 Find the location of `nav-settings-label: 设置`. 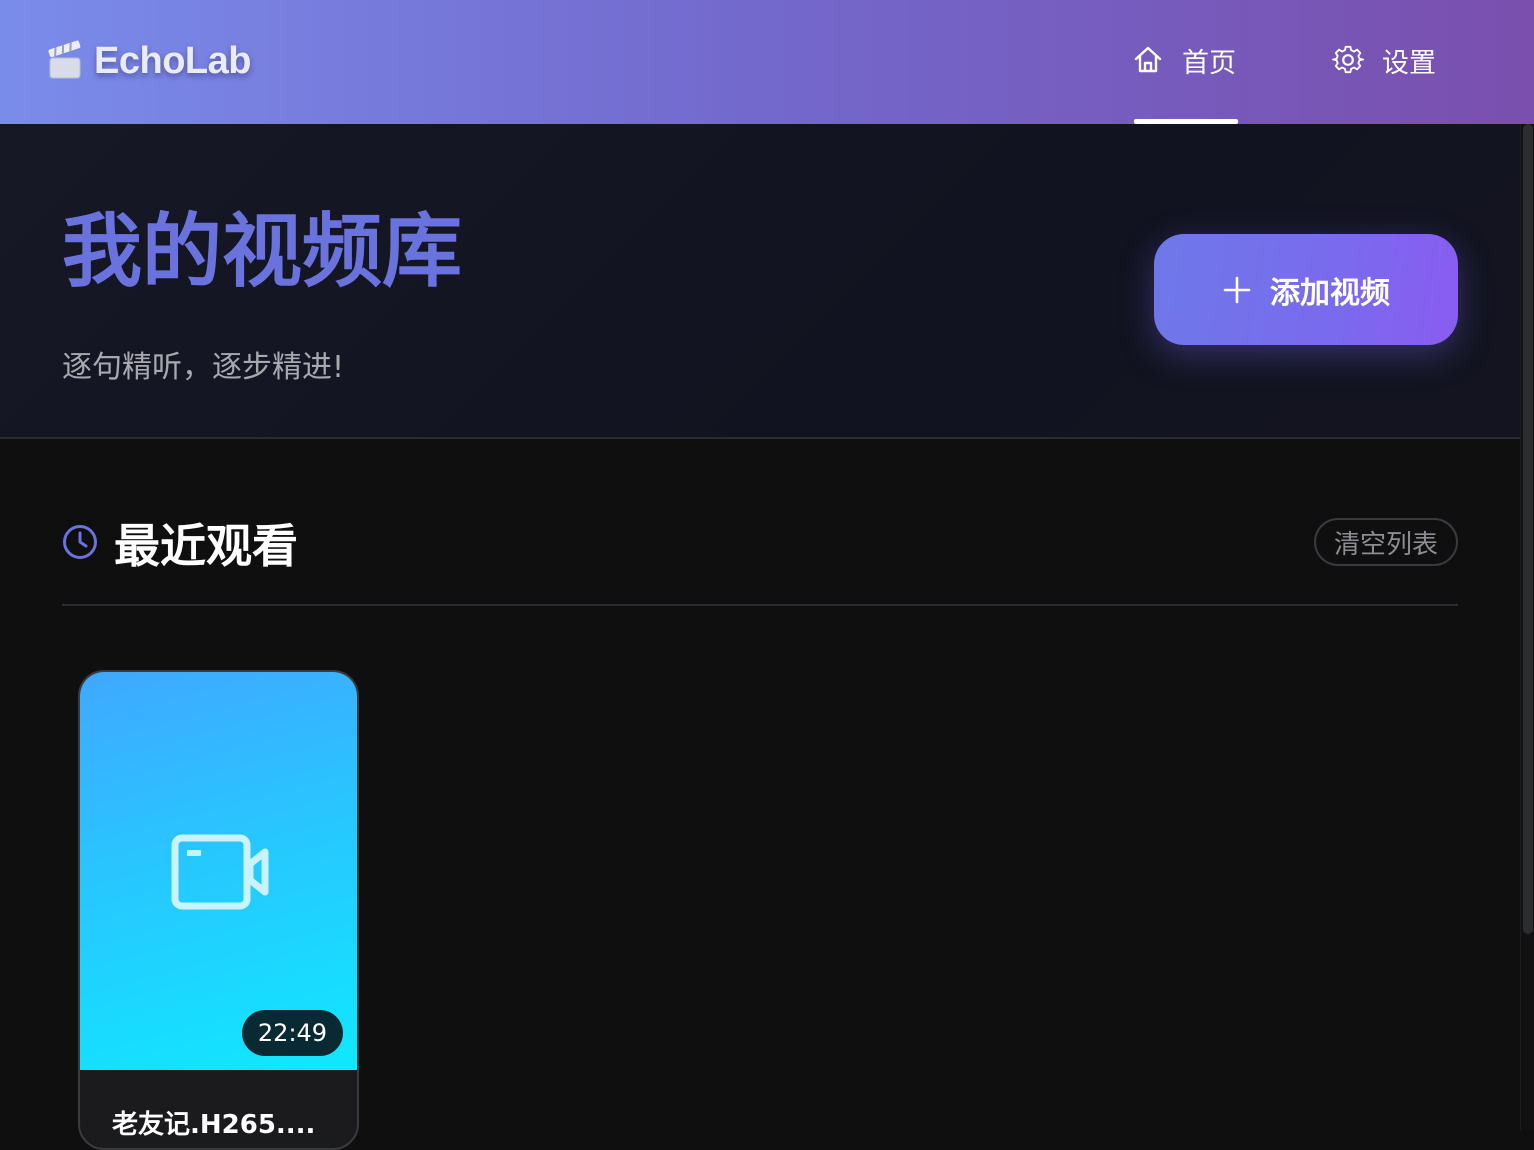

nav-settings-label: 设置 is located at coordinates (1409, 63).